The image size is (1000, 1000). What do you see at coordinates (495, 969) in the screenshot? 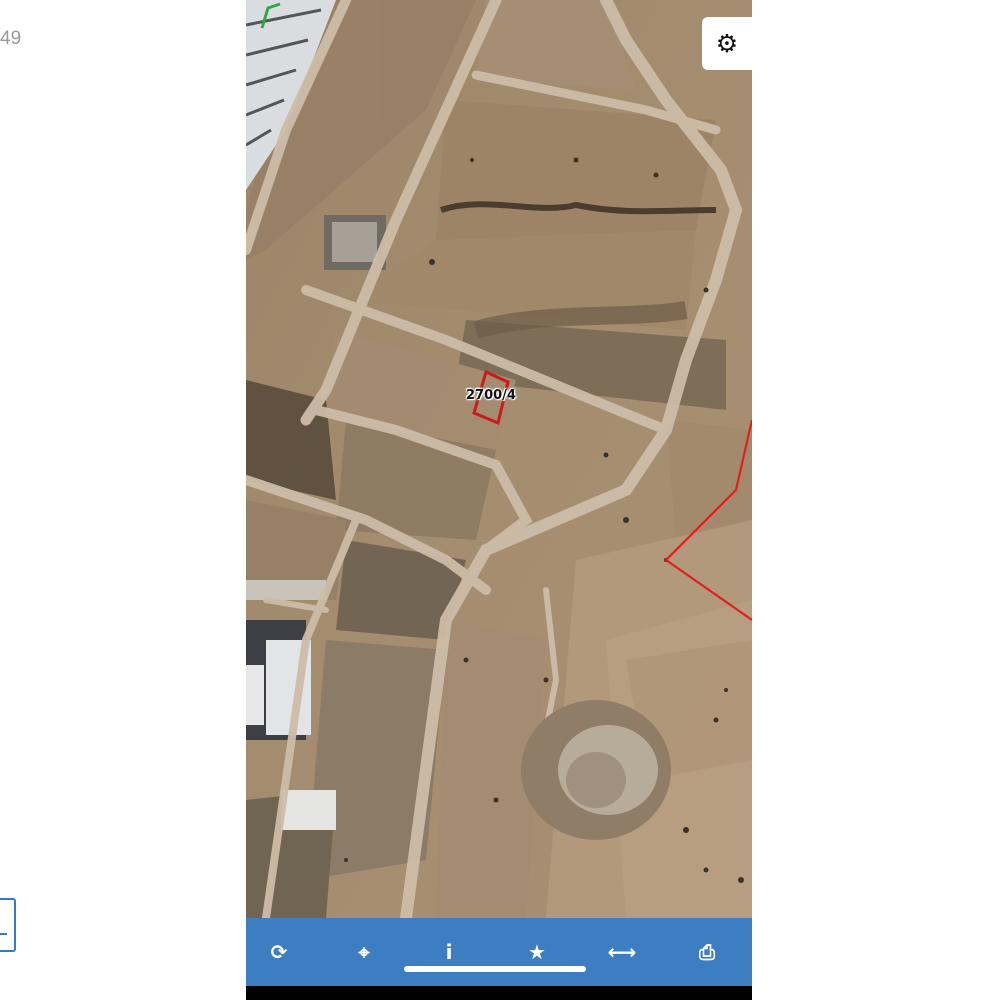
I see `home-indicator` at bounding box center [495, 969].